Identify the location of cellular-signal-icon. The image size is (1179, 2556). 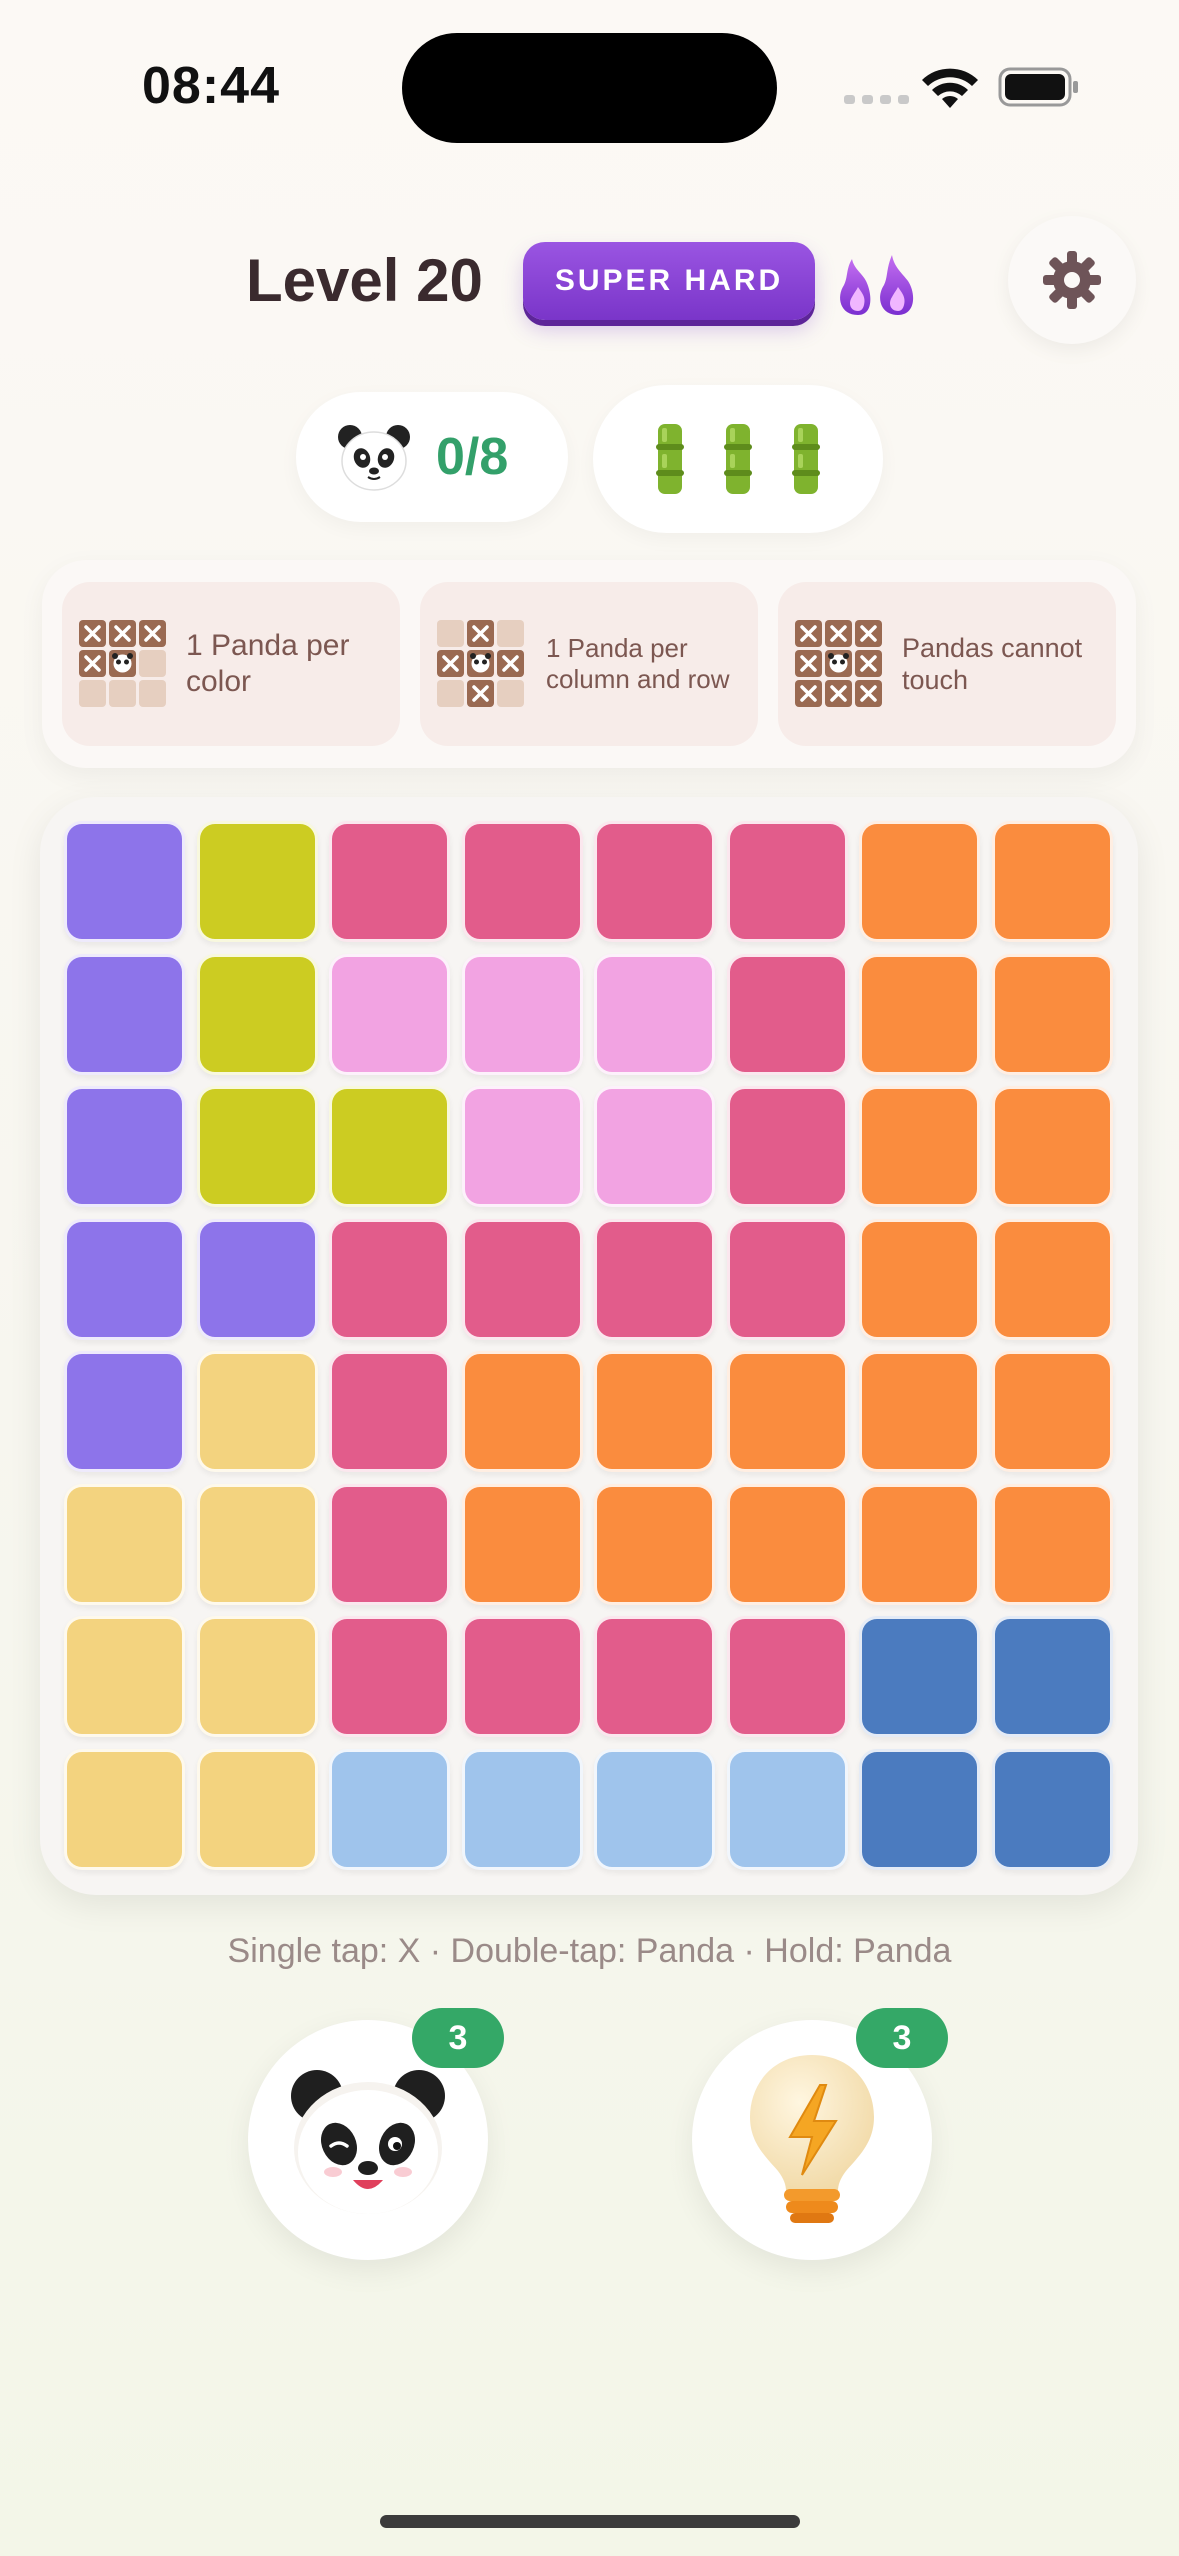
(876, 99).